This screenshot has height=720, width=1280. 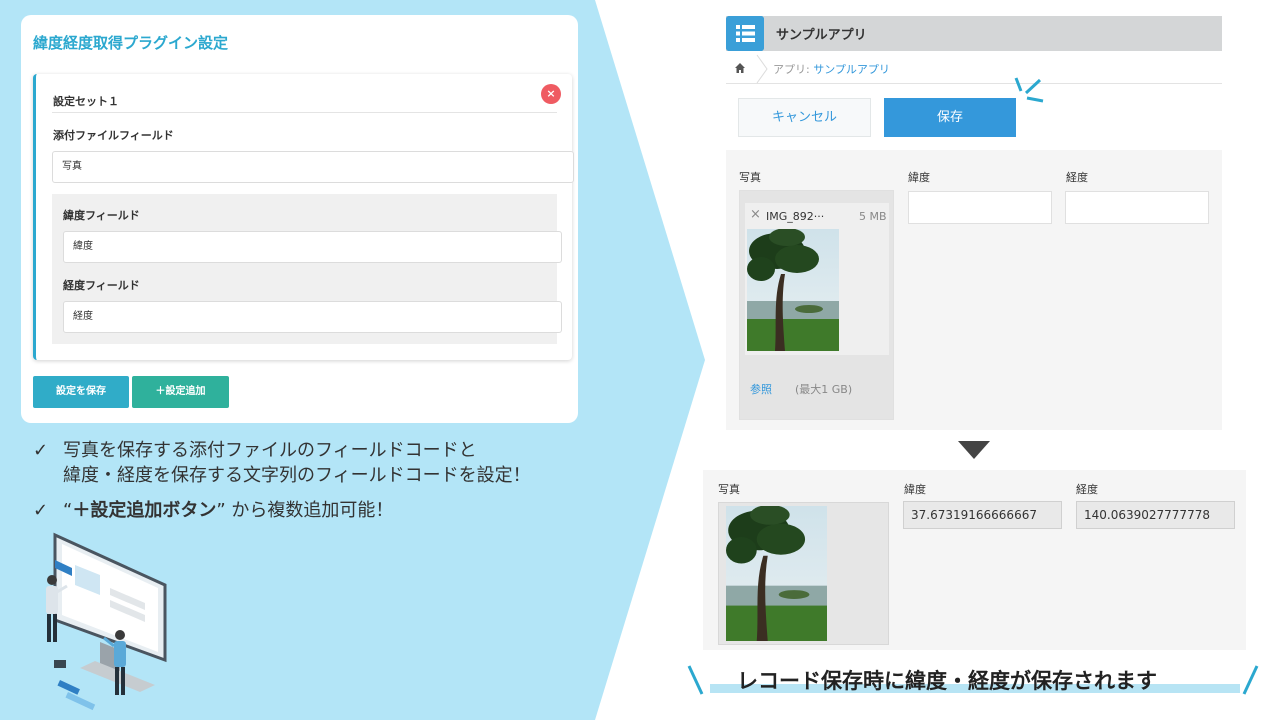 What do you see at coordinates (1250, 680) in the screenshot?
I see `caption-slash-right` at bounding box center [1250, 680].